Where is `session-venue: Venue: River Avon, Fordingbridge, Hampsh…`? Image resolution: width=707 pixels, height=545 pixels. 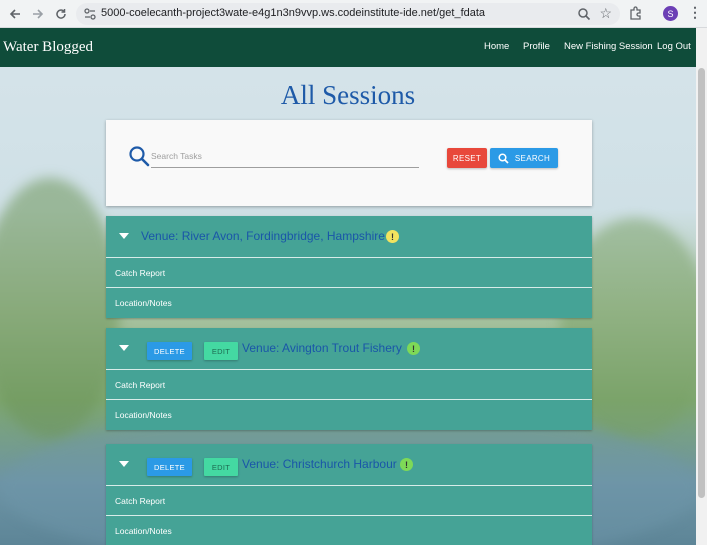
session-venue: Venue: River Avon, Fordingbridge, Hampsh… is located at coordinates (263, 236).